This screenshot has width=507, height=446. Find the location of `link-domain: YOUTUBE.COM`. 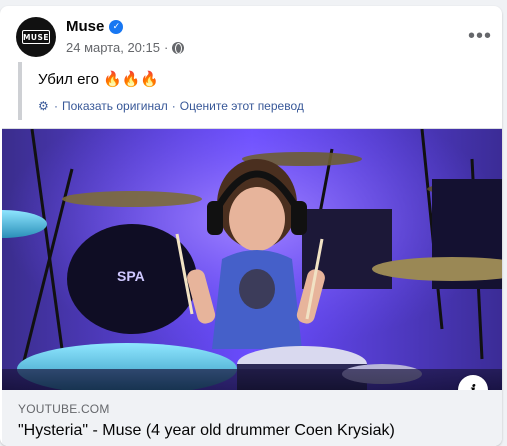

link-domain: YOUTUBE.COM is located at coordinates (64, 409).